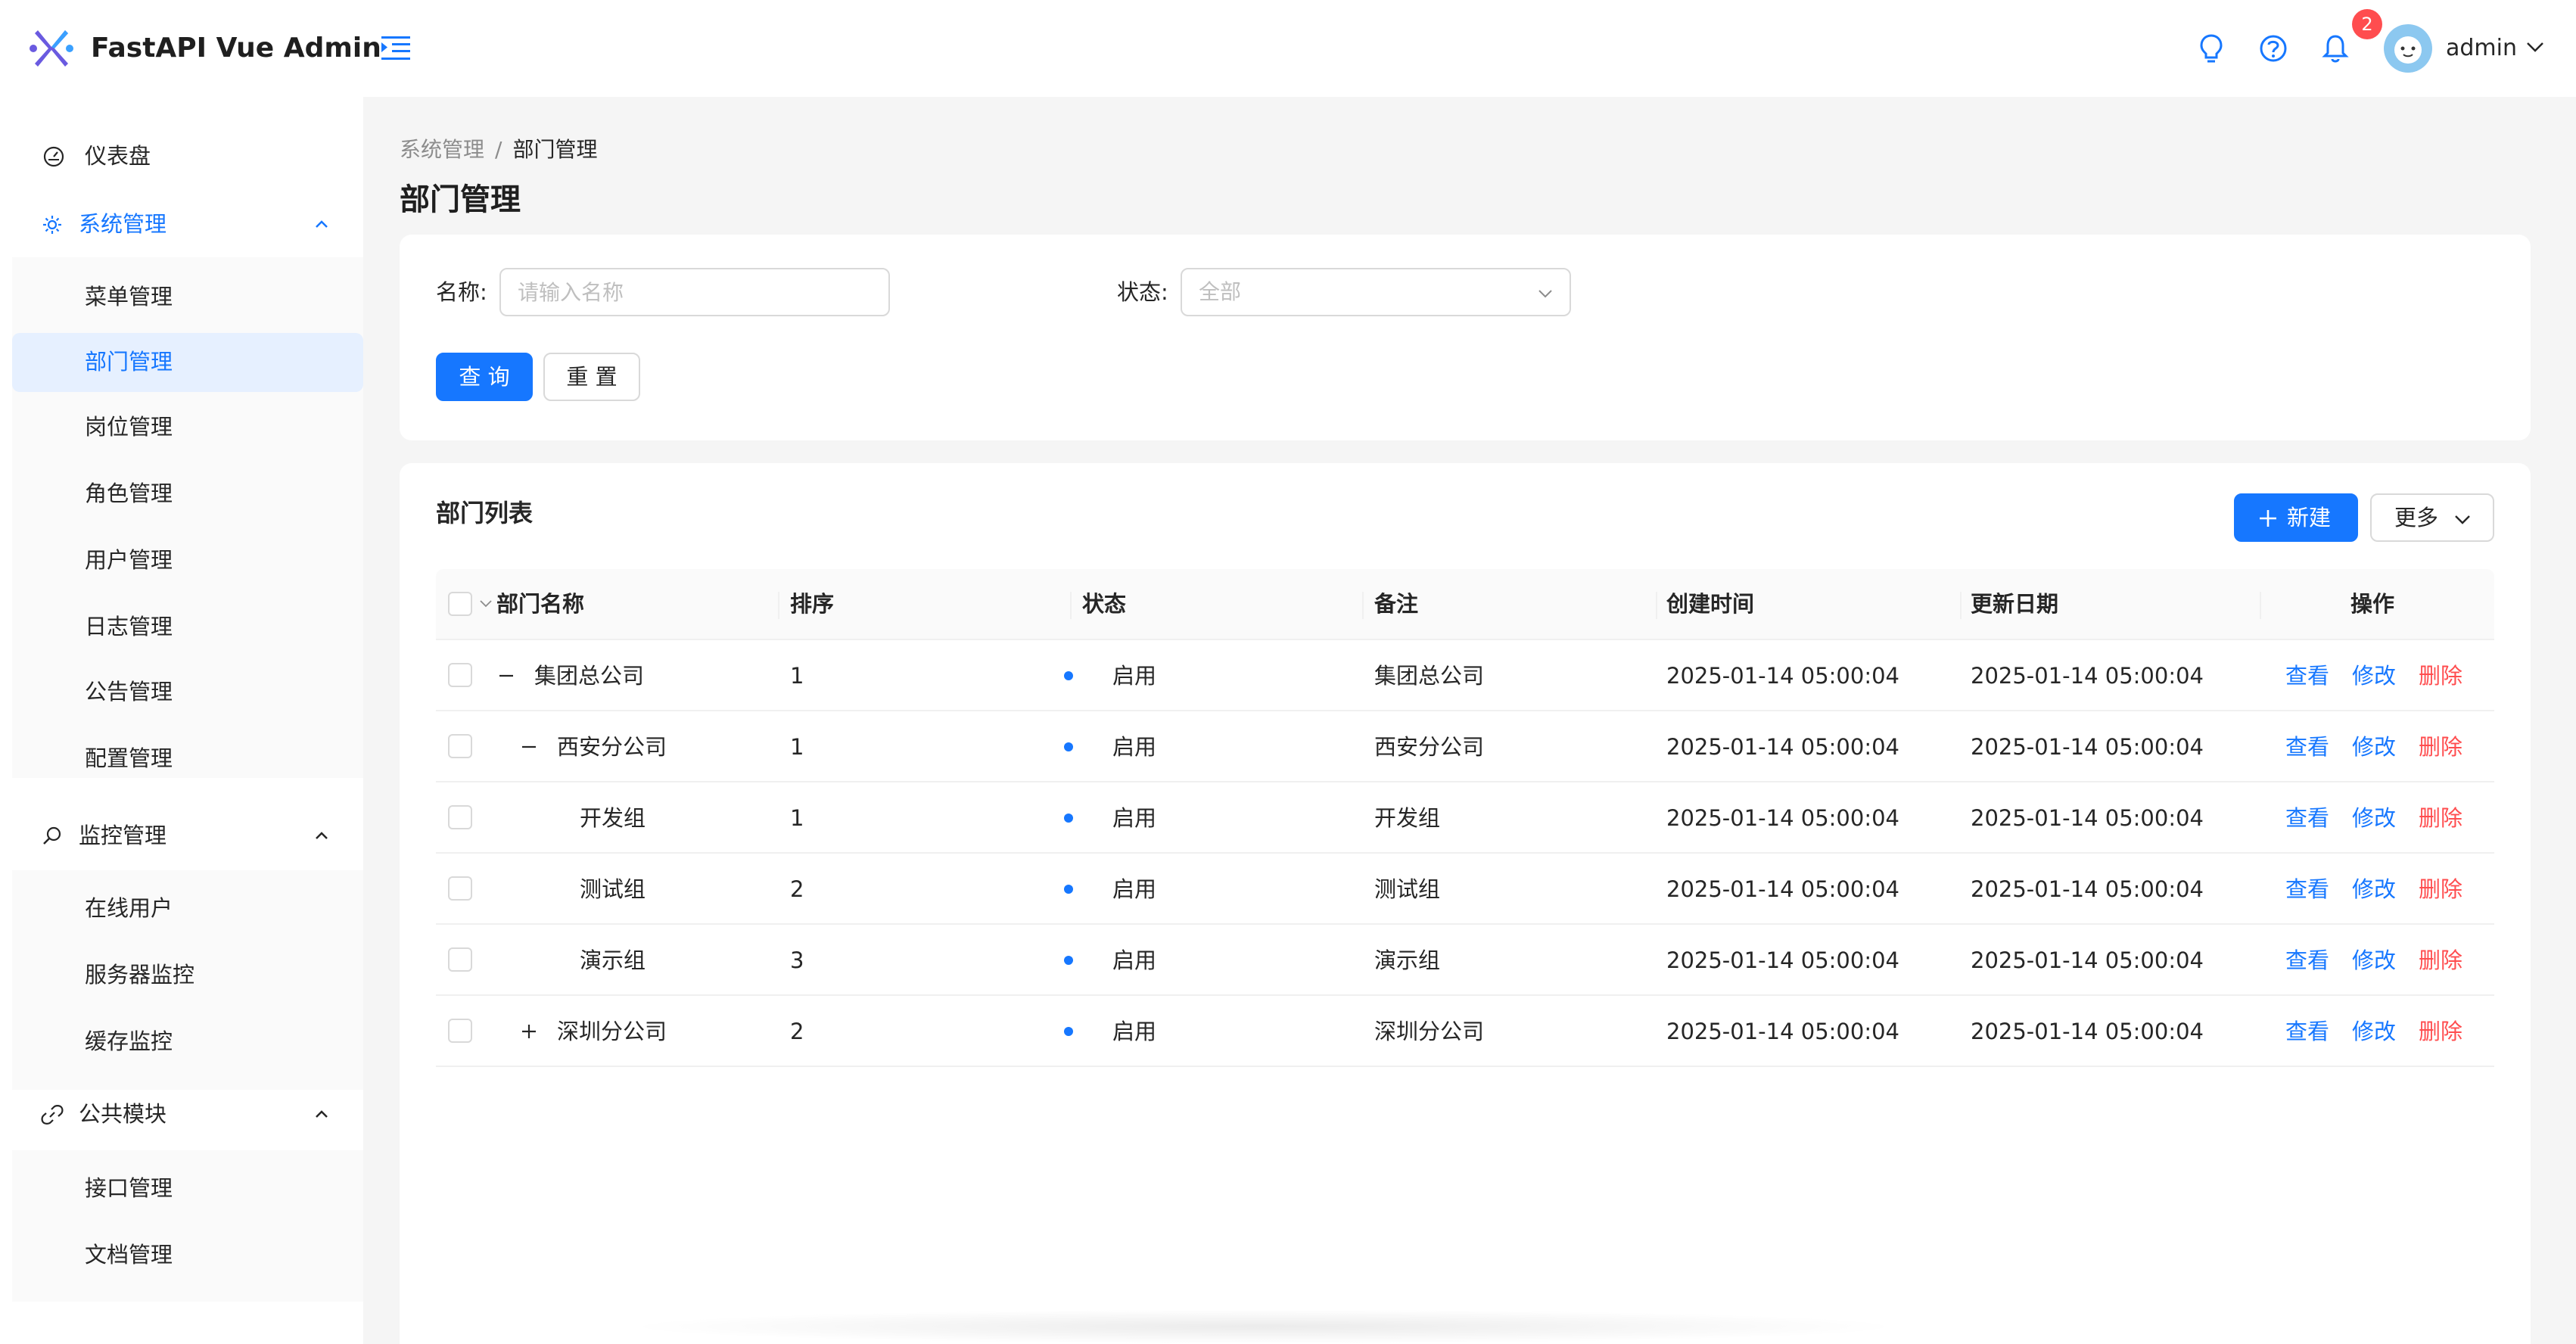 Image resolution: width=2576 pixels, height=1344 pixels. I want to click on sidebar-item-log: 日志管理, so click(187, 627).